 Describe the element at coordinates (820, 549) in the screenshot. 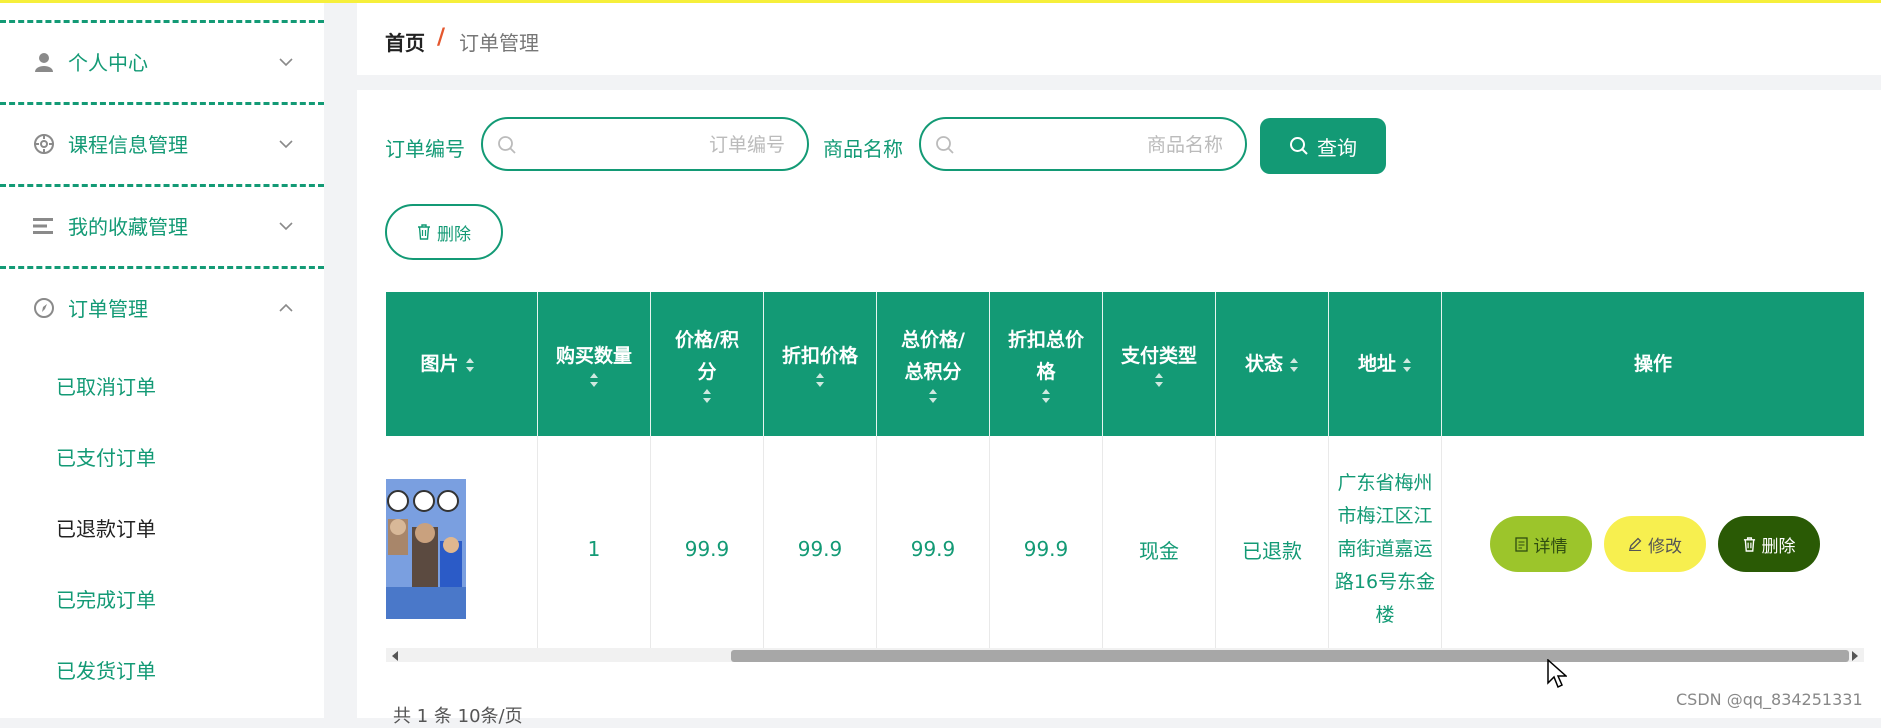

I see `cell-discount-price: 99.9` at that location.